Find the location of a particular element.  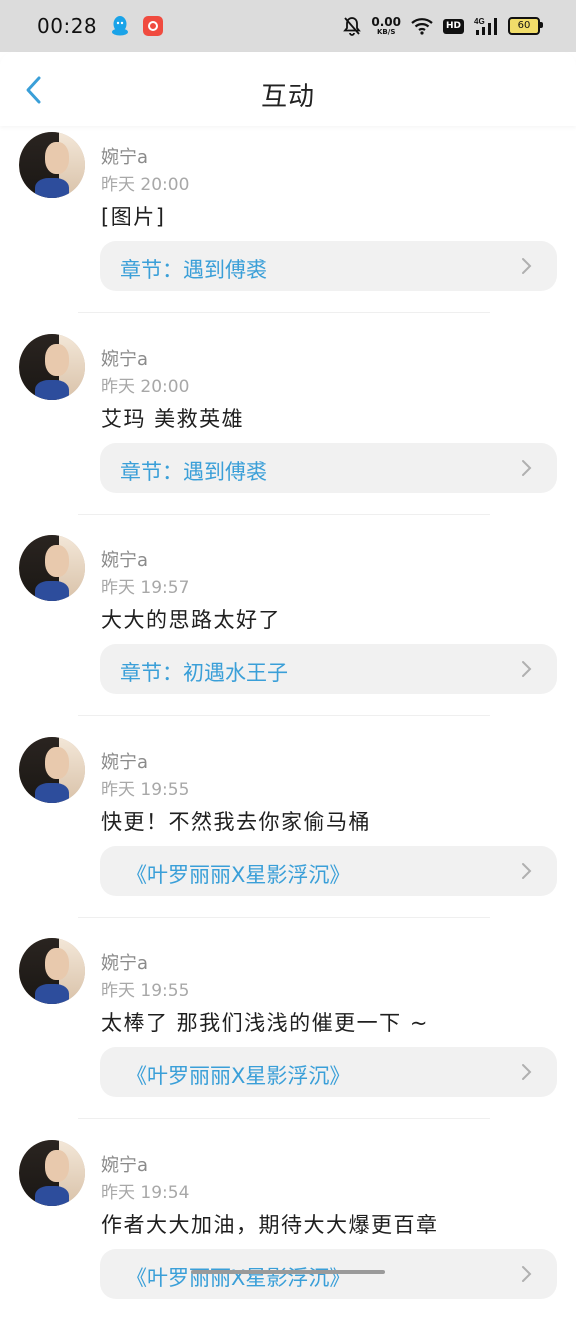

network-speed: 0.00 KB/S is located at coordinates (386, 26).